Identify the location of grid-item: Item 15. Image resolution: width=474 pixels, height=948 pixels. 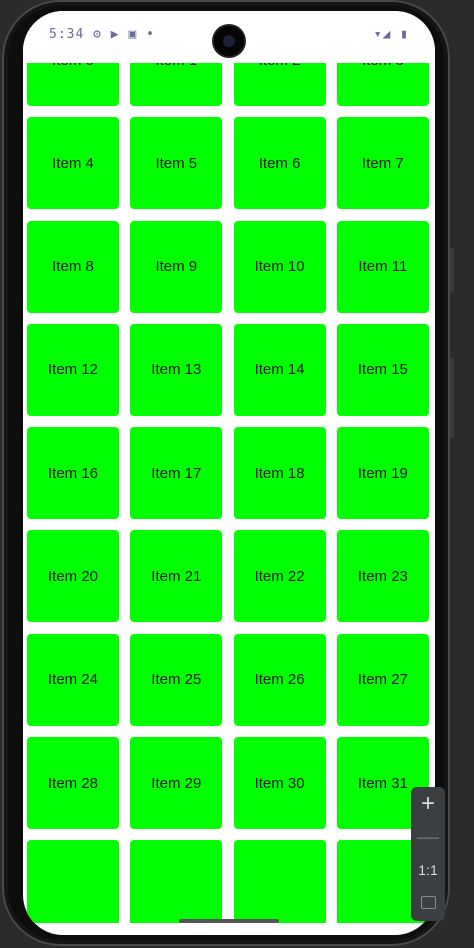
(382, 369).